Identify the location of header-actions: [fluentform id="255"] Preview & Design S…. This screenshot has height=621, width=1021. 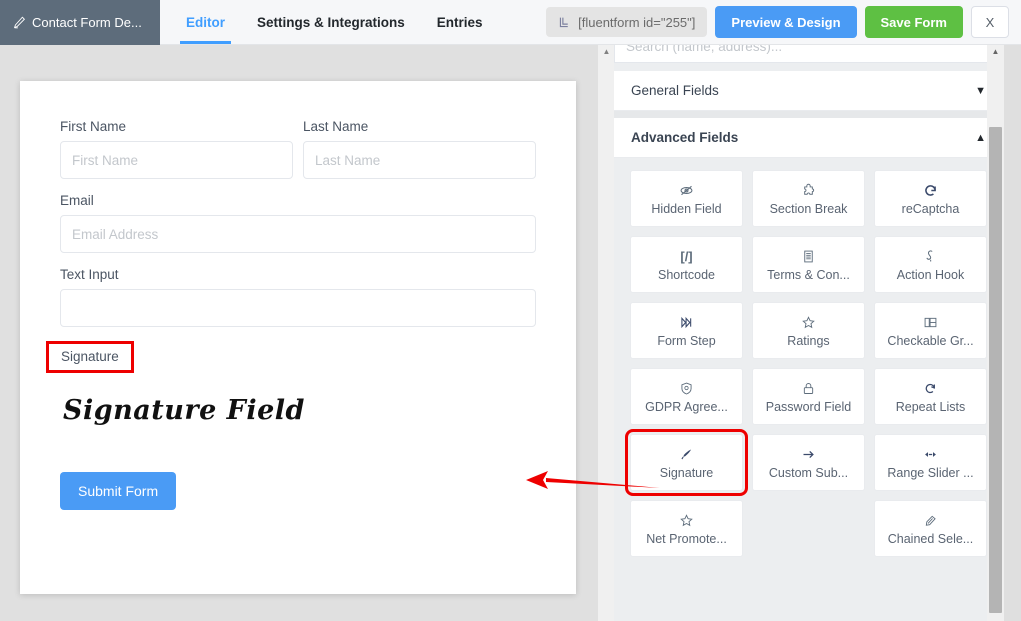
(783, 22).